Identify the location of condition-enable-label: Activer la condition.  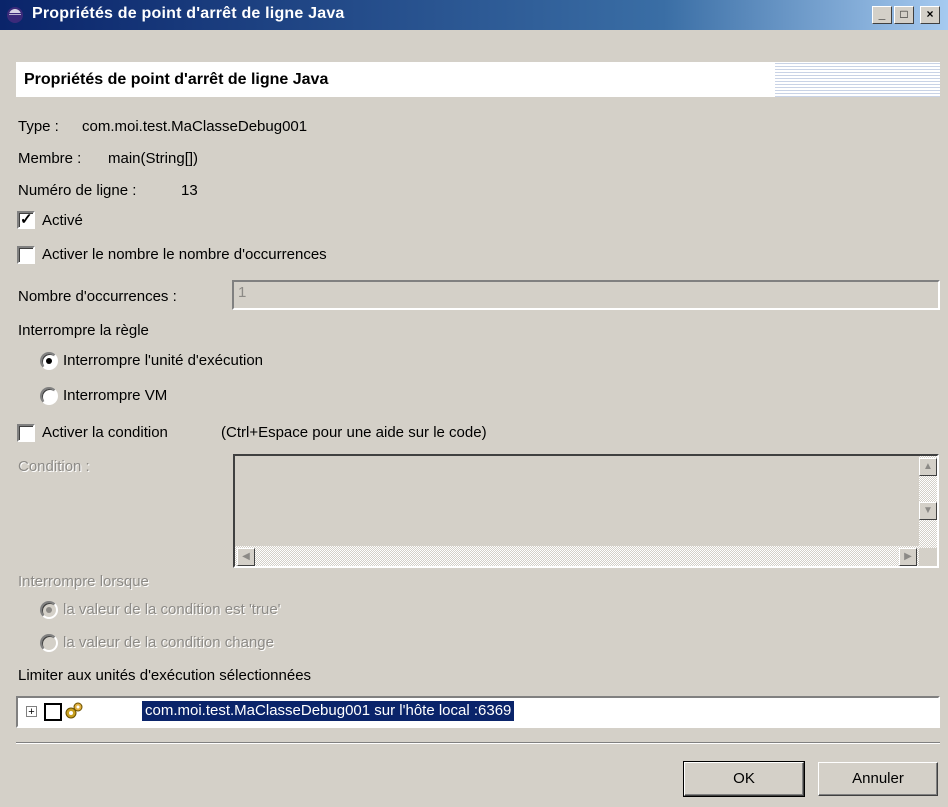
(105, 432).